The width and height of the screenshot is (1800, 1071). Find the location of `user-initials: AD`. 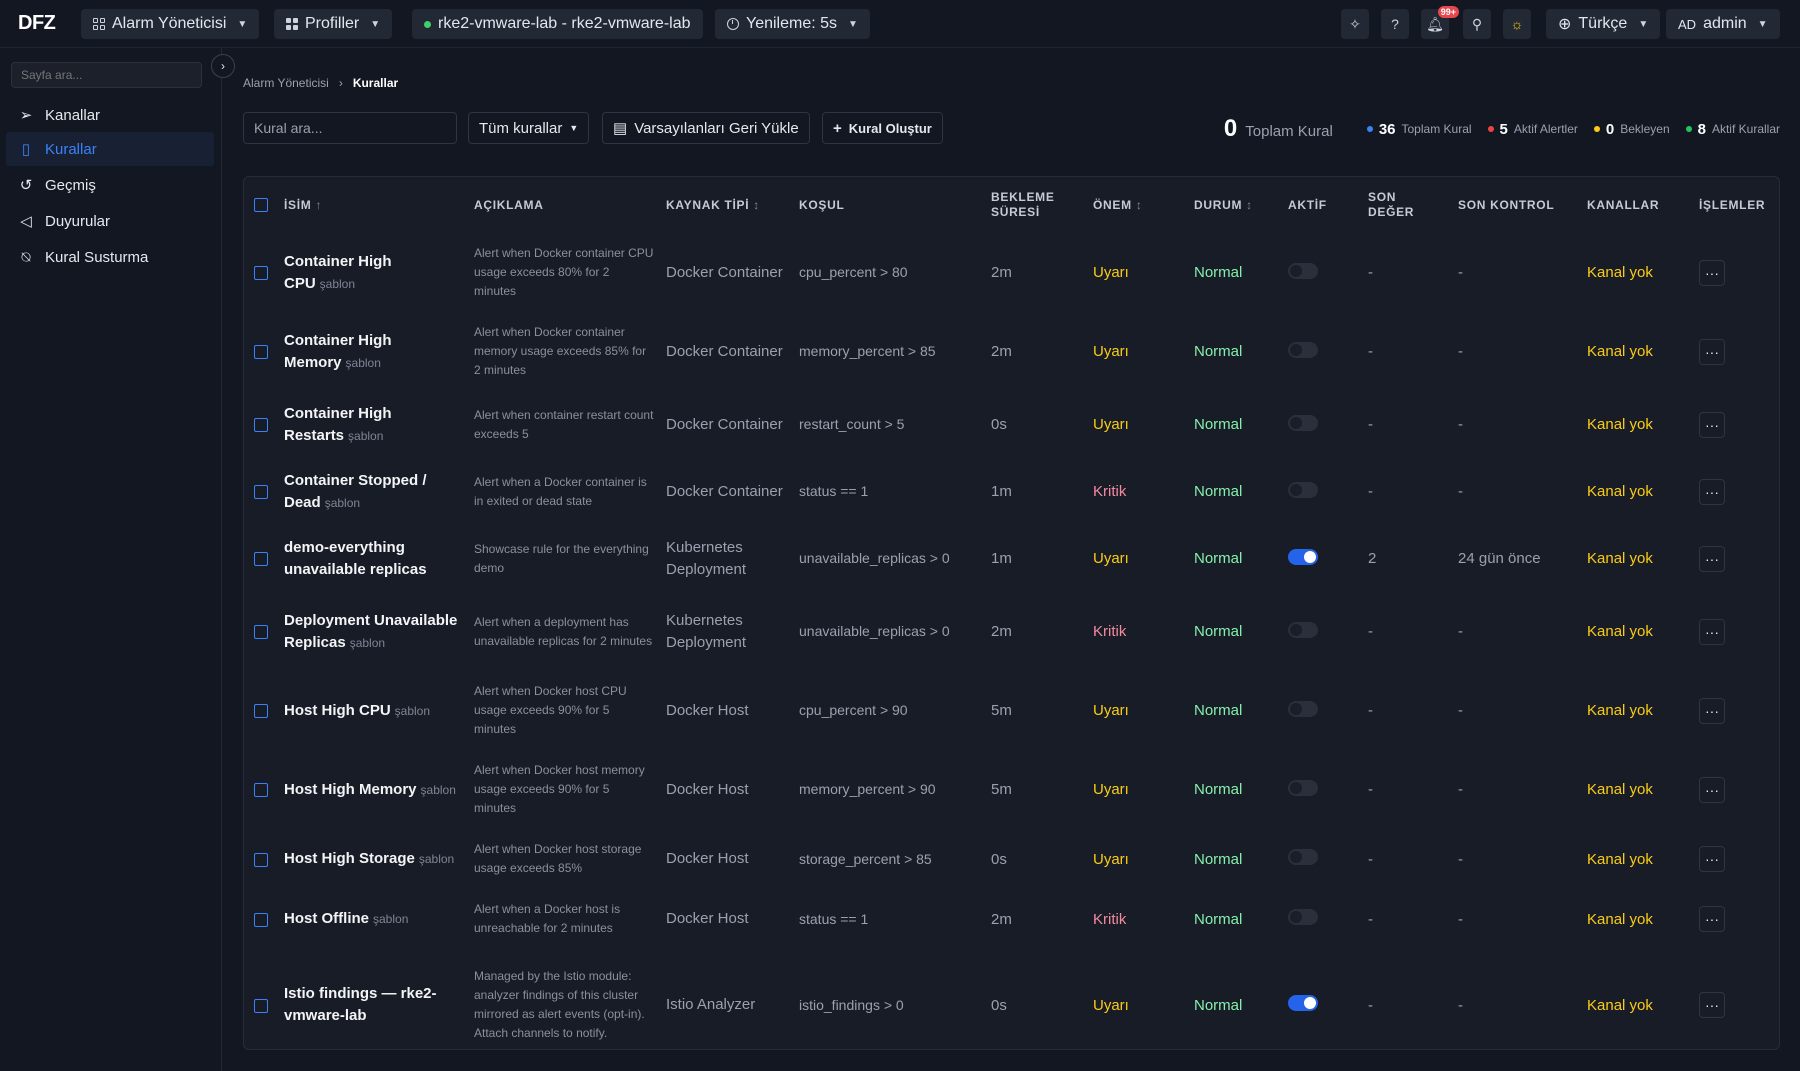

user-initials: AD is located at coordinates (1687, 24).